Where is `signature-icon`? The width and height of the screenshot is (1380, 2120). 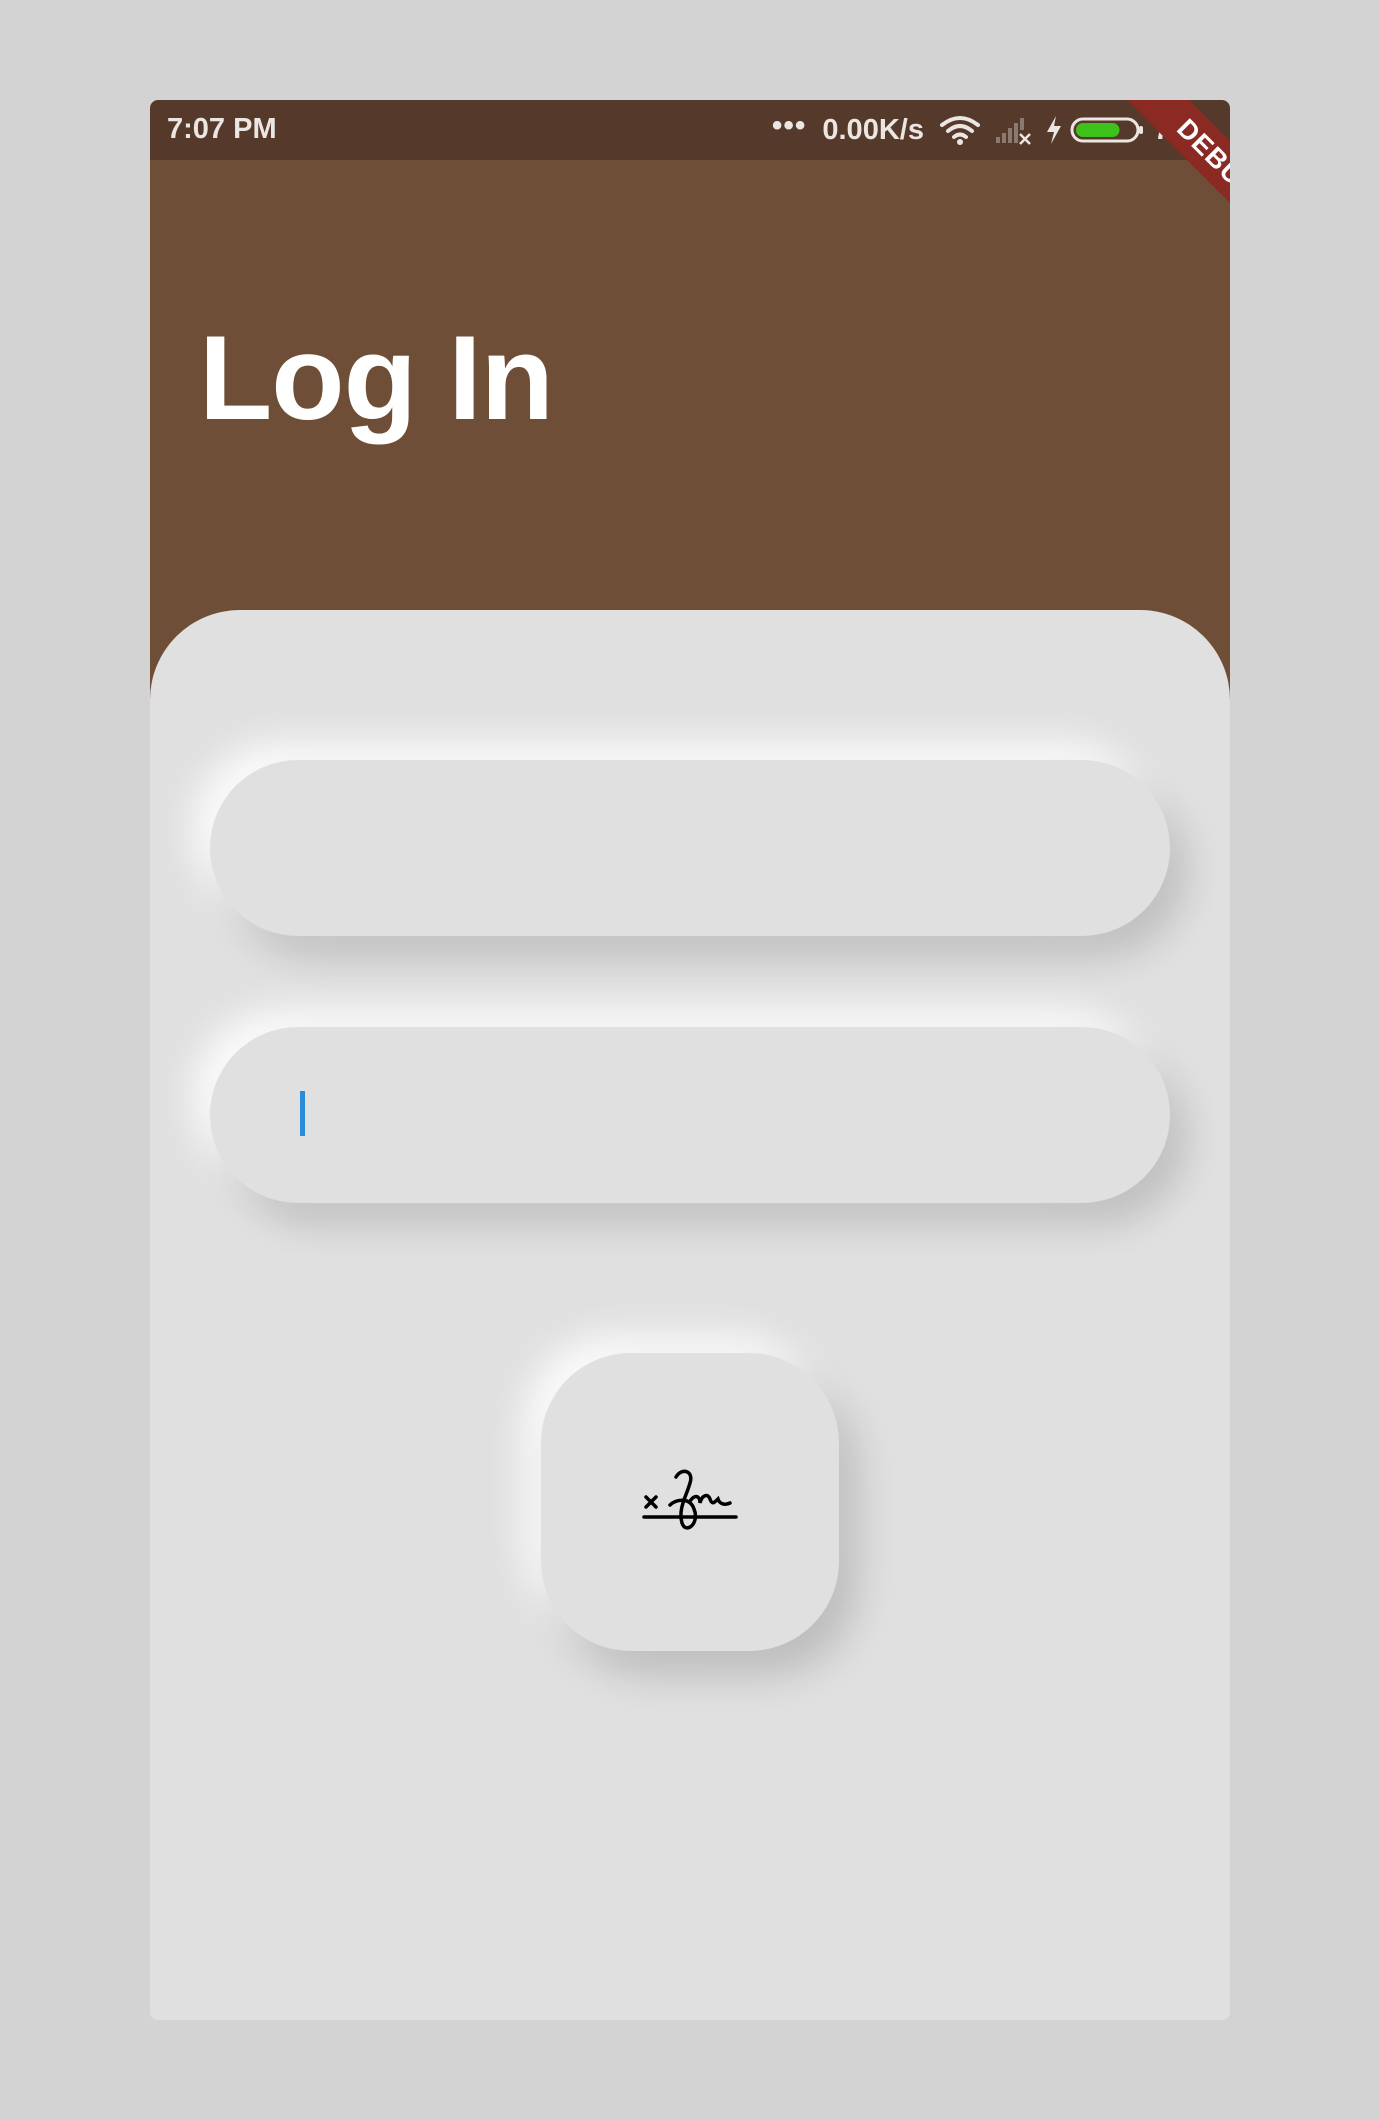 signature-icon is located at coordinates (690, 1499).